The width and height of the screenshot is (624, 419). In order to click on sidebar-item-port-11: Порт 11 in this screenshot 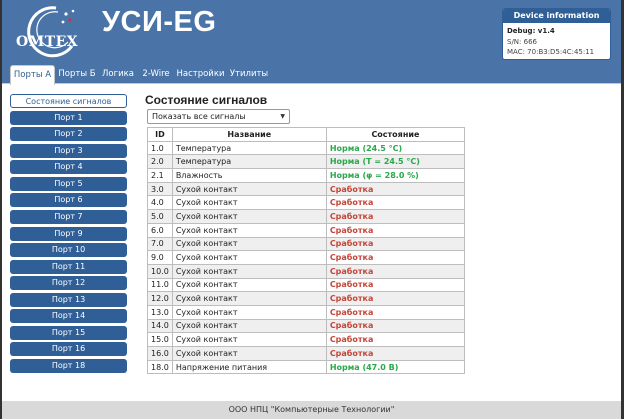, I will do `click(68, 266)`.